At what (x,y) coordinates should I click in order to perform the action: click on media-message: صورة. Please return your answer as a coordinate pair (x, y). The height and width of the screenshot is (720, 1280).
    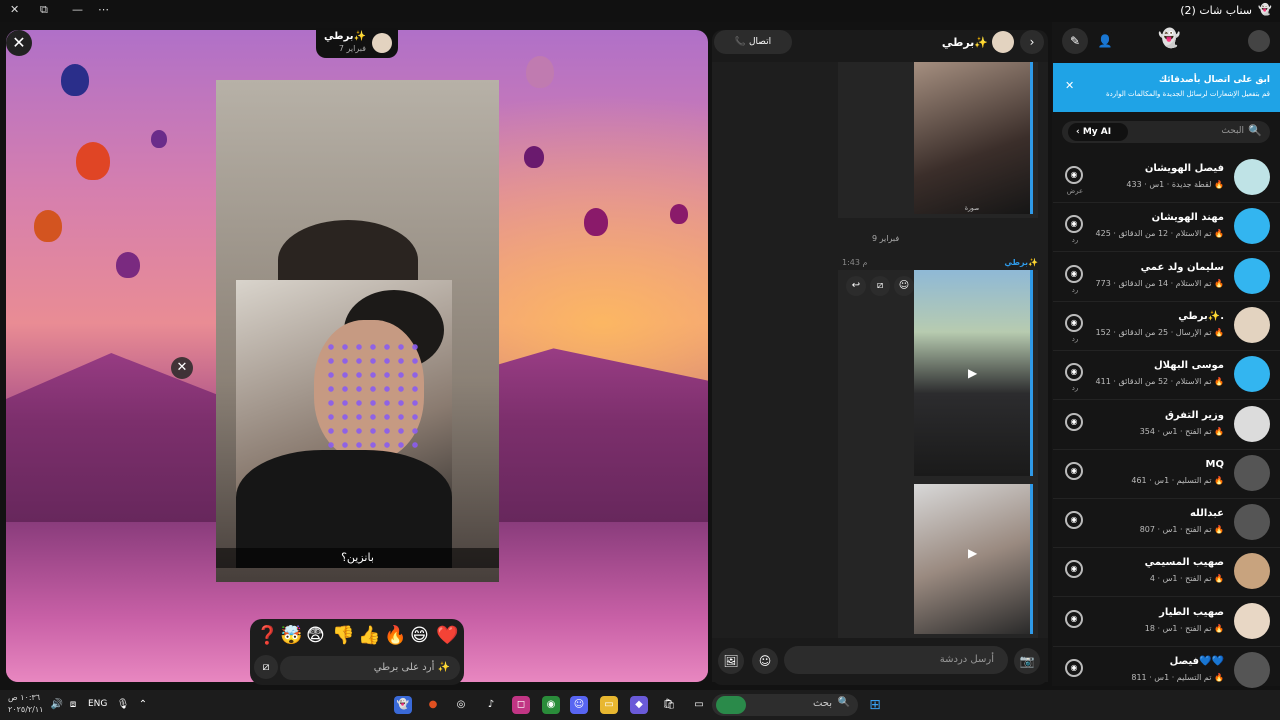
    Looking at the image, I should click on (938, 140).